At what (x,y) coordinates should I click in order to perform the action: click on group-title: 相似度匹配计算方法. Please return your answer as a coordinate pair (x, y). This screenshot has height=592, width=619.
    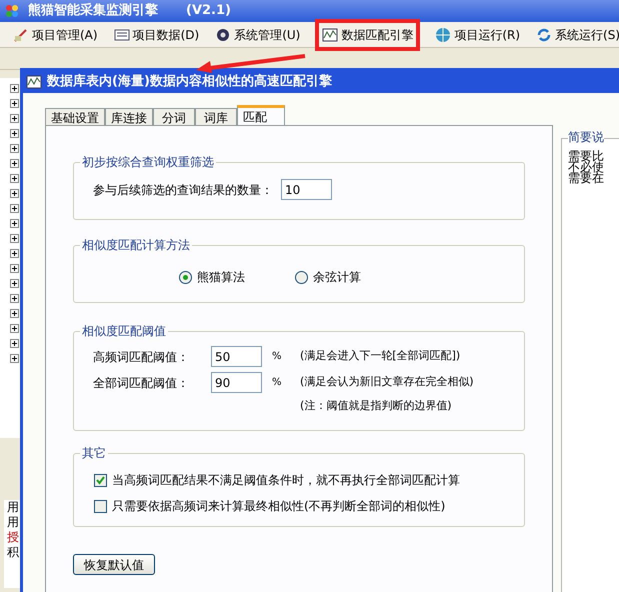
    Looking at the image, I should click on (136, 245).